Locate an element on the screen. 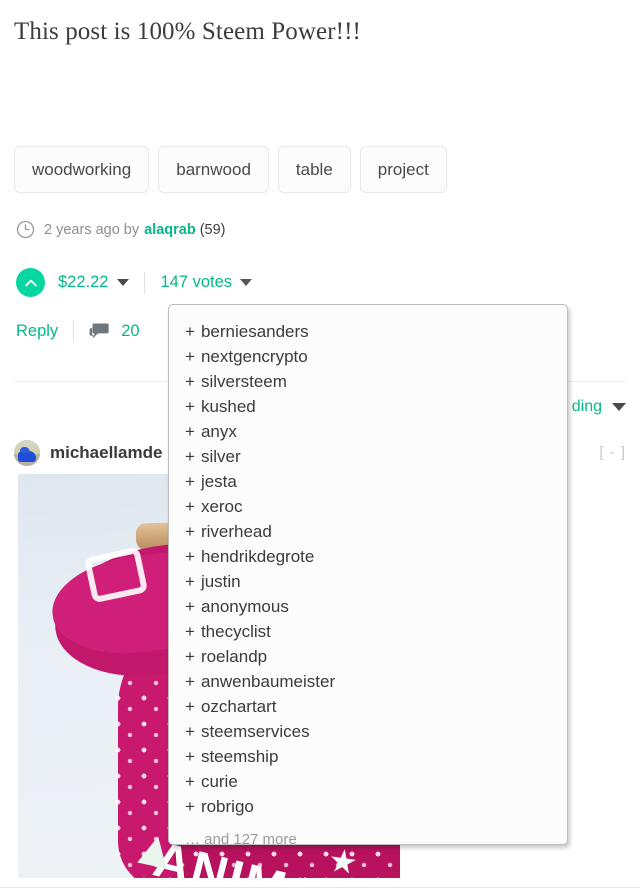 This screenshot has height=895, width=640. voter-plus-17: + is located at coordinates (190, 756).